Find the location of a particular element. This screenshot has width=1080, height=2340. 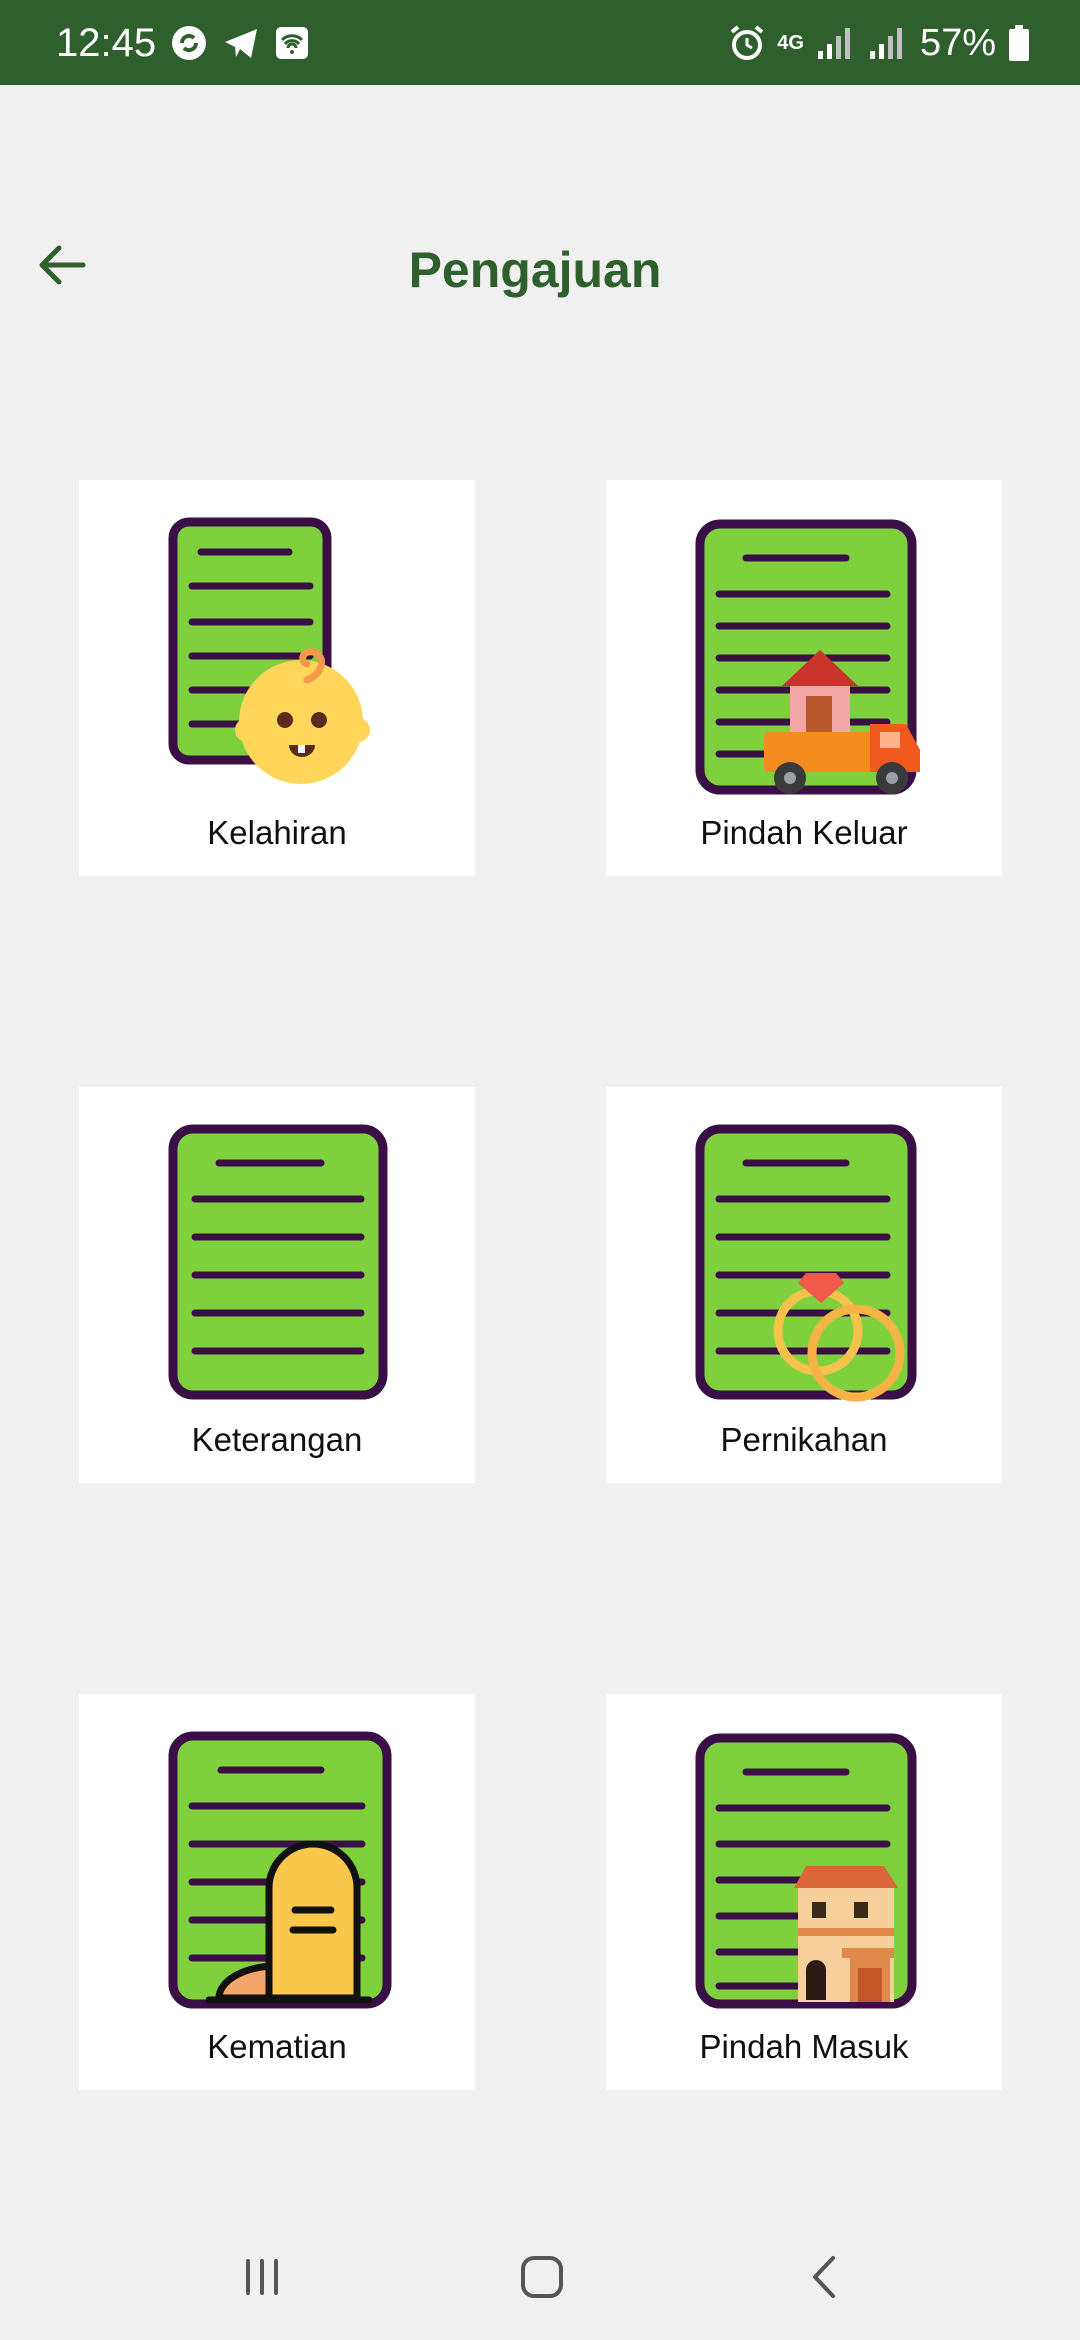

recent-apps-icon is located at coordinates (262, 2277).